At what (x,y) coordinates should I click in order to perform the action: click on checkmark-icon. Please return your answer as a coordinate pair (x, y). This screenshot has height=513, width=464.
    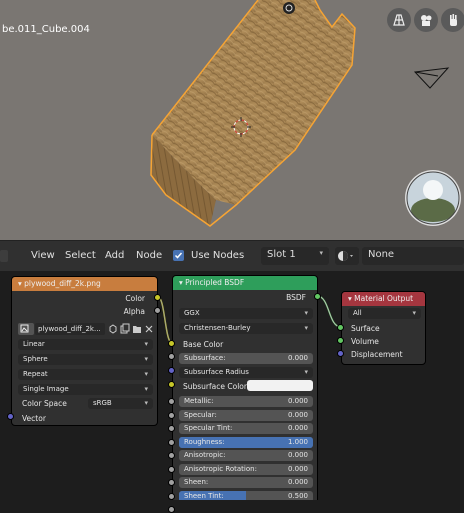
    Looking at the image, I should click on (178, 255).